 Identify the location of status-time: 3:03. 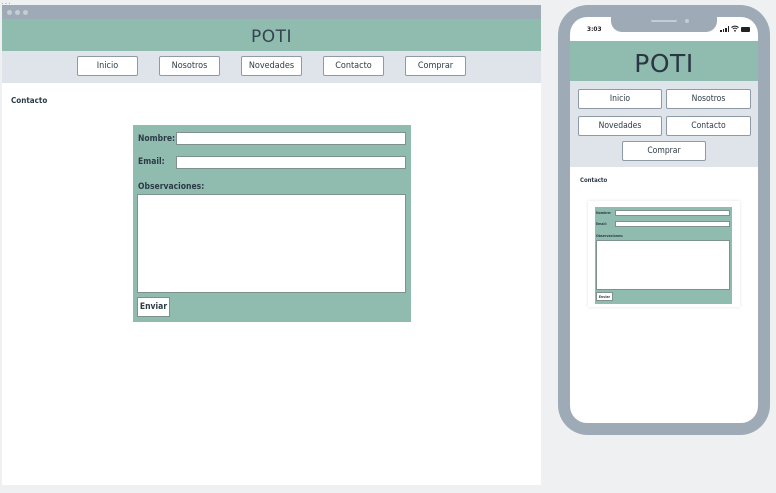
(594, 29).